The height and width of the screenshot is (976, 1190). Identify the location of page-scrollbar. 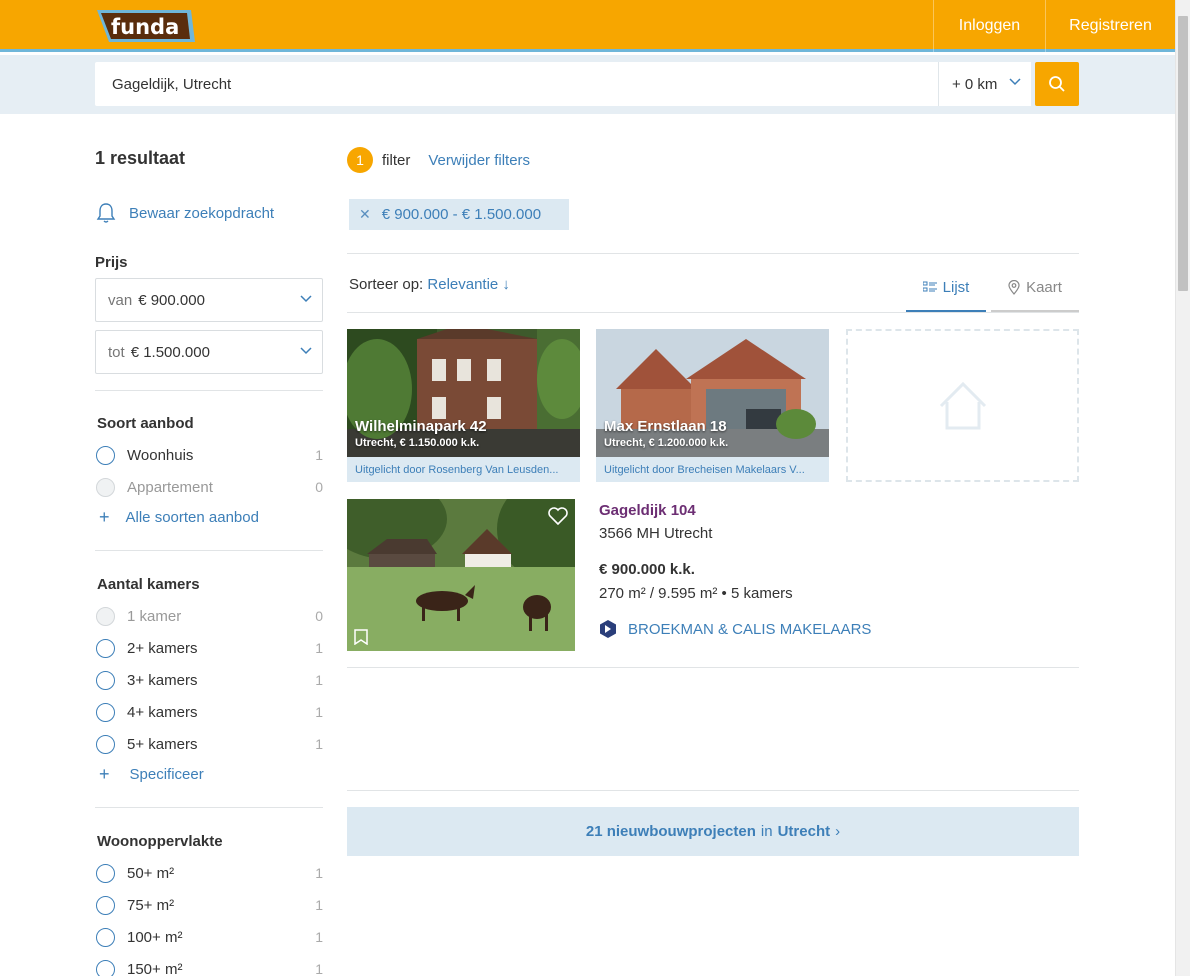
(1182, 488).